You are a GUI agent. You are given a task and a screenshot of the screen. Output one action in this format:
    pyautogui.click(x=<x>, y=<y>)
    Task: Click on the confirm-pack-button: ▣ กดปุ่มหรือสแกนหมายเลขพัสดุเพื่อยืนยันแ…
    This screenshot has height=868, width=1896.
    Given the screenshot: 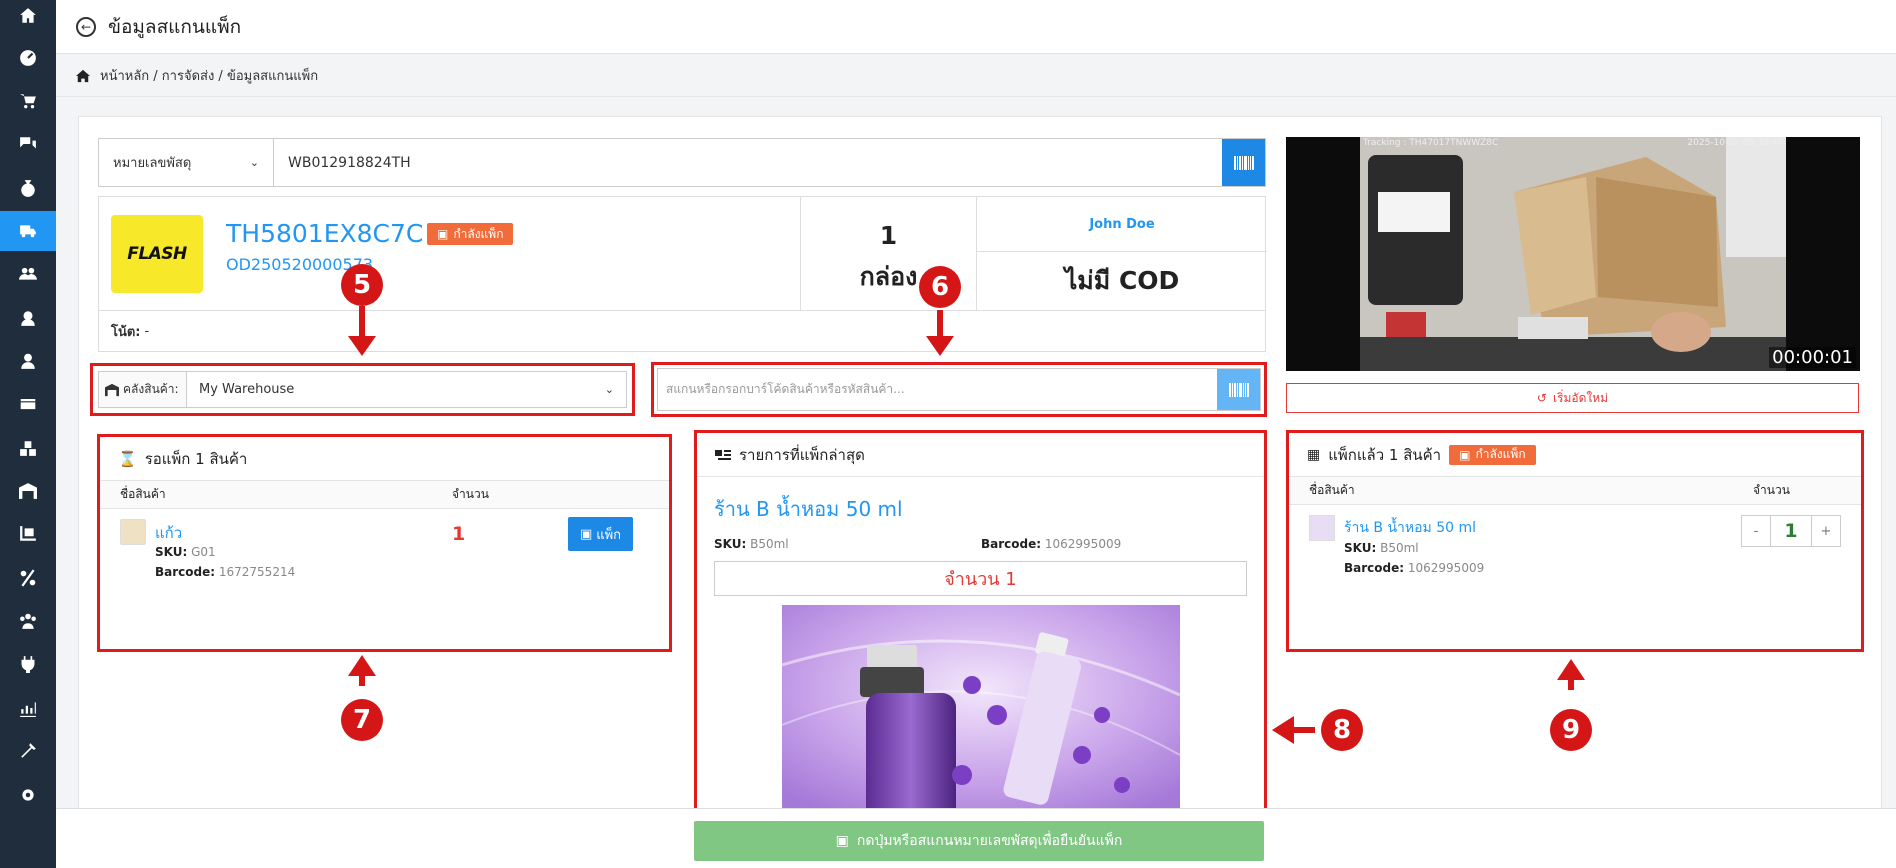 What is the action you would take?
    pyautogui.click(x=979, y=841)
    